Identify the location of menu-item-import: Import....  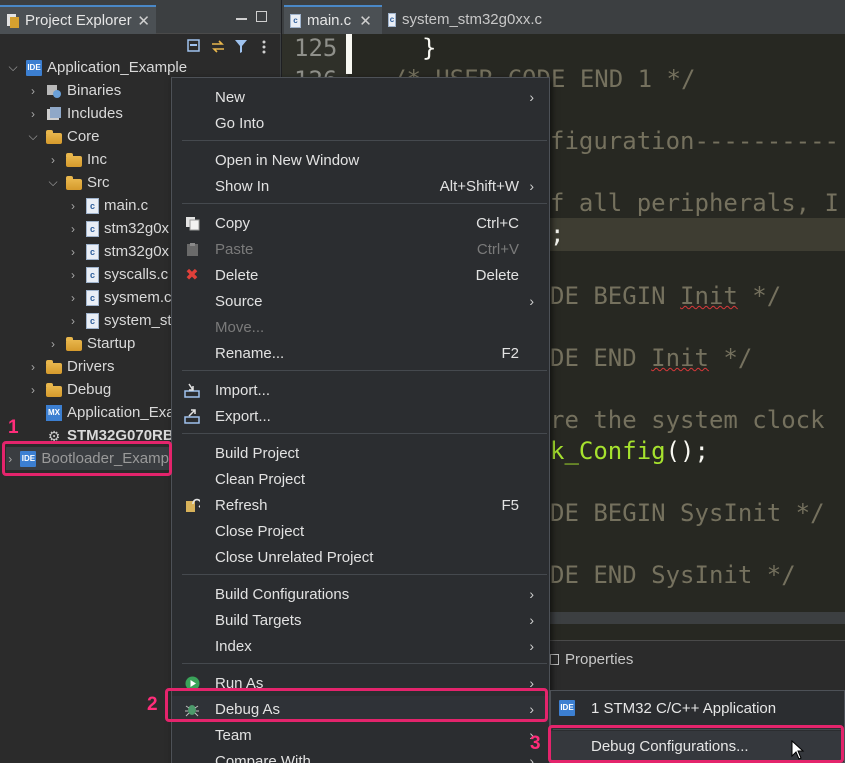
(360, 390).